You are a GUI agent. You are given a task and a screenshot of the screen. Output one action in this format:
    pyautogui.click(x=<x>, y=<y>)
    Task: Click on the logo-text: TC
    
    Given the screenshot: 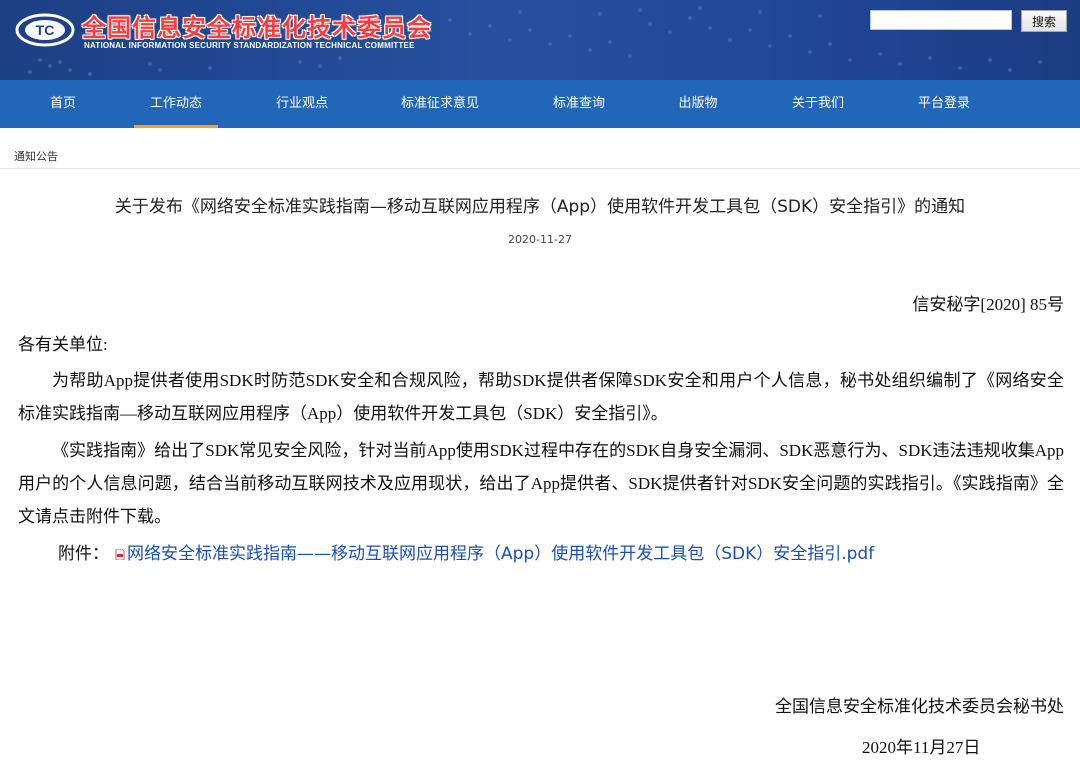 What is the action you would take?
    pyautogui.click(x=45, y=30)
    